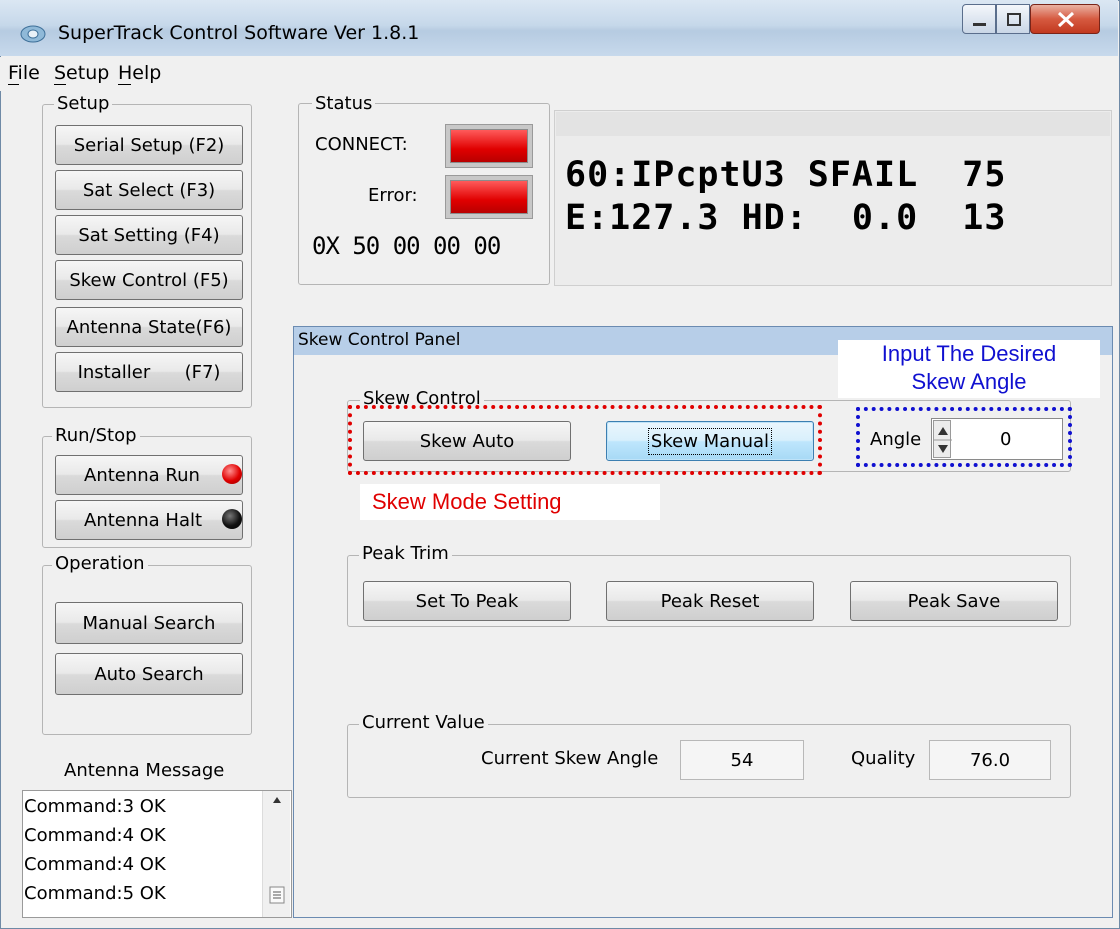 The width and height of the screenshot is (1120, 929). What do you see at coordinates (969, 381) in the screenshot?
I see `angle-note-line-2: Skew Angle` at bounding box center [969, 381].